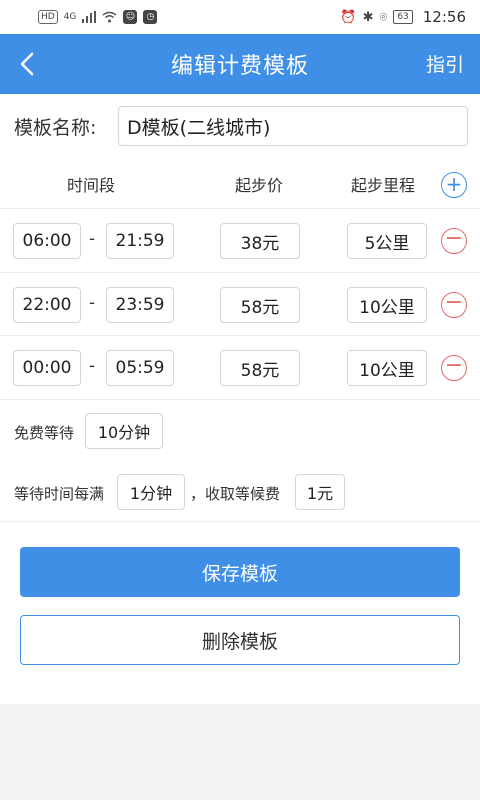 The width and height of the screenshot is (480, 800). What do you see at coordinates (444, 17) in the screenshot?
I see `clock: 12:56` at bounding box center [444, 17].